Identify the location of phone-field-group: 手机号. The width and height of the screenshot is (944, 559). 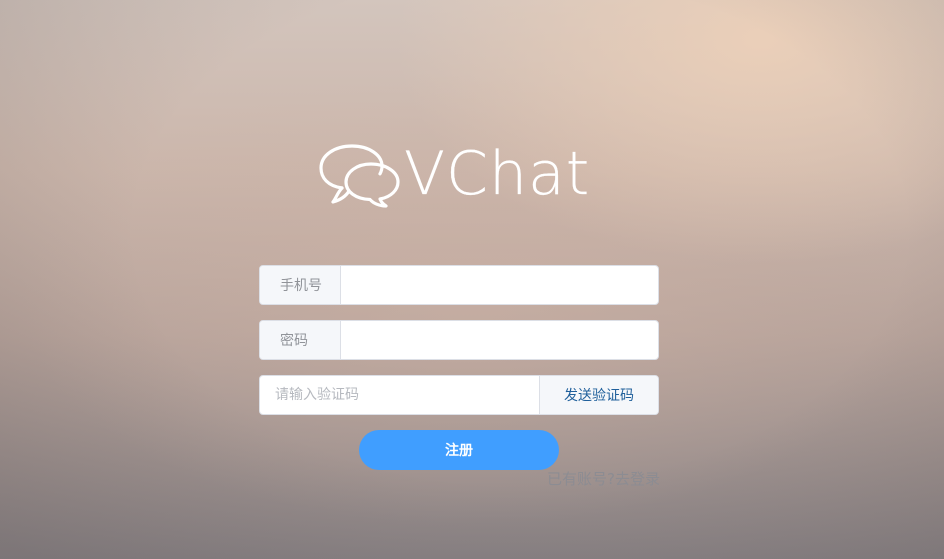
(459, 285).